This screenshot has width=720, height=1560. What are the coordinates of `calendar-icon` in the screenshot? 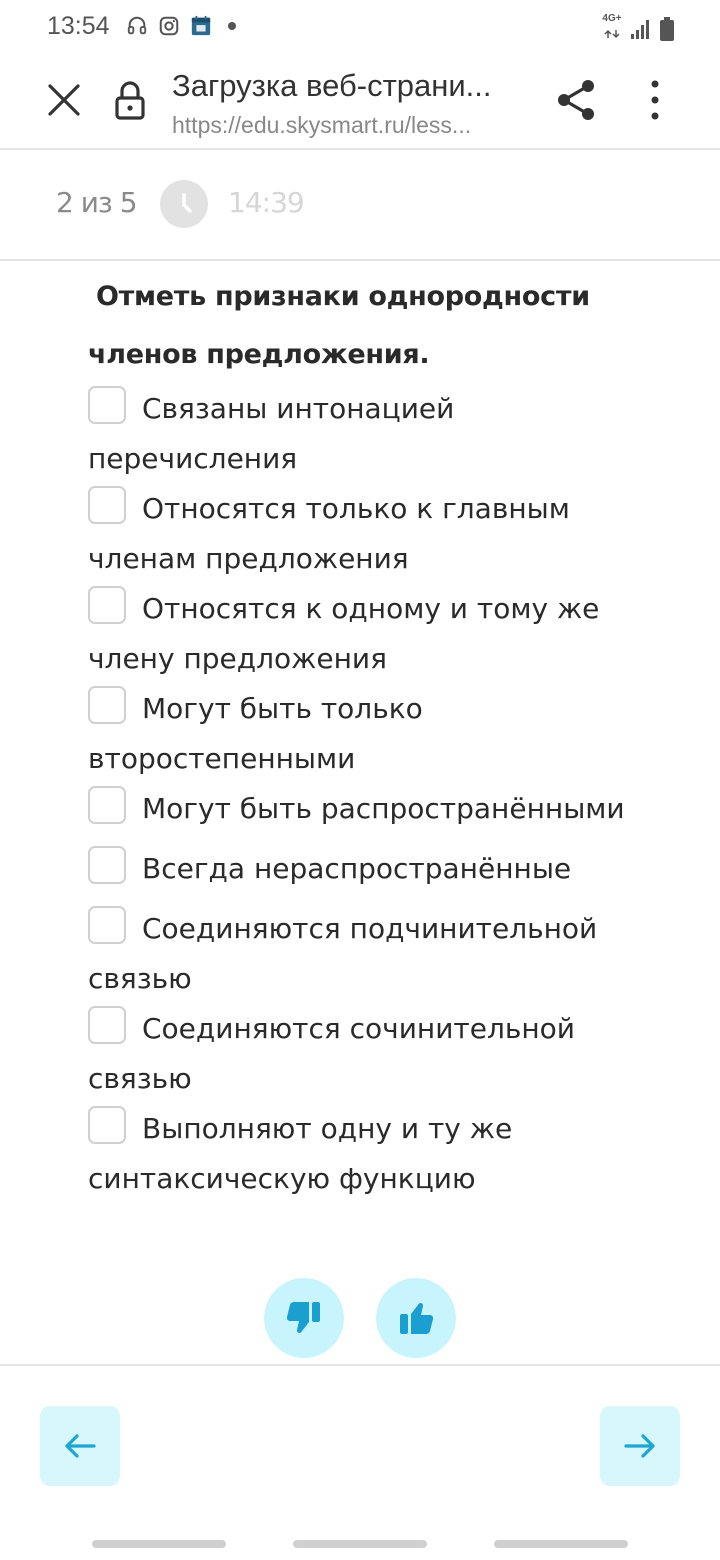 It's located at (201, 25).